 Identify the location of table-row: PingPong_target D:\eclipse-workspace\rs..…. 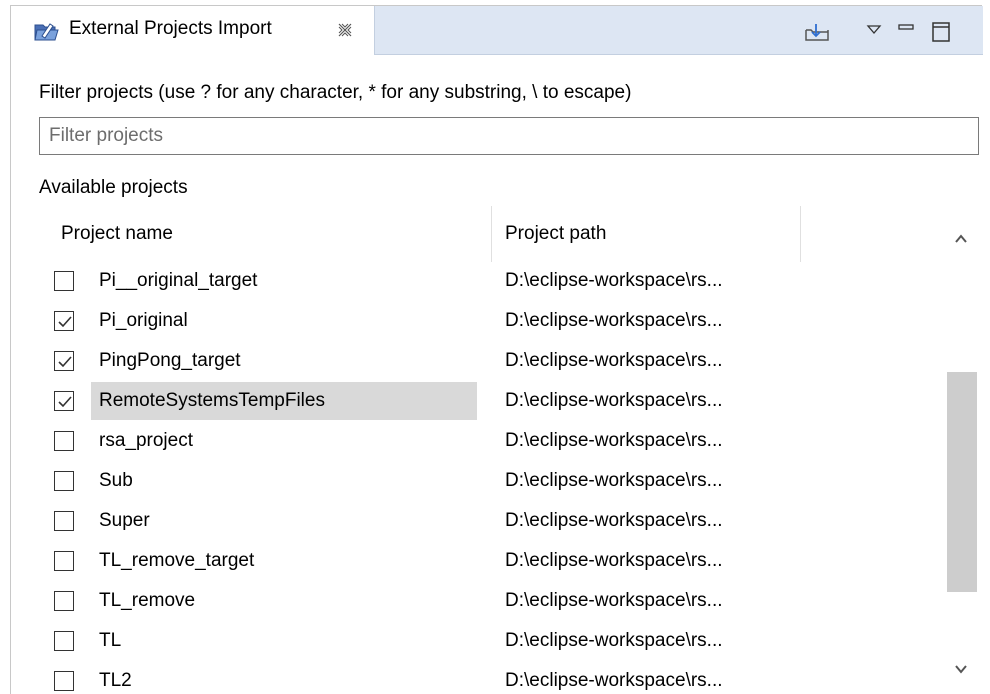
(489, 362).